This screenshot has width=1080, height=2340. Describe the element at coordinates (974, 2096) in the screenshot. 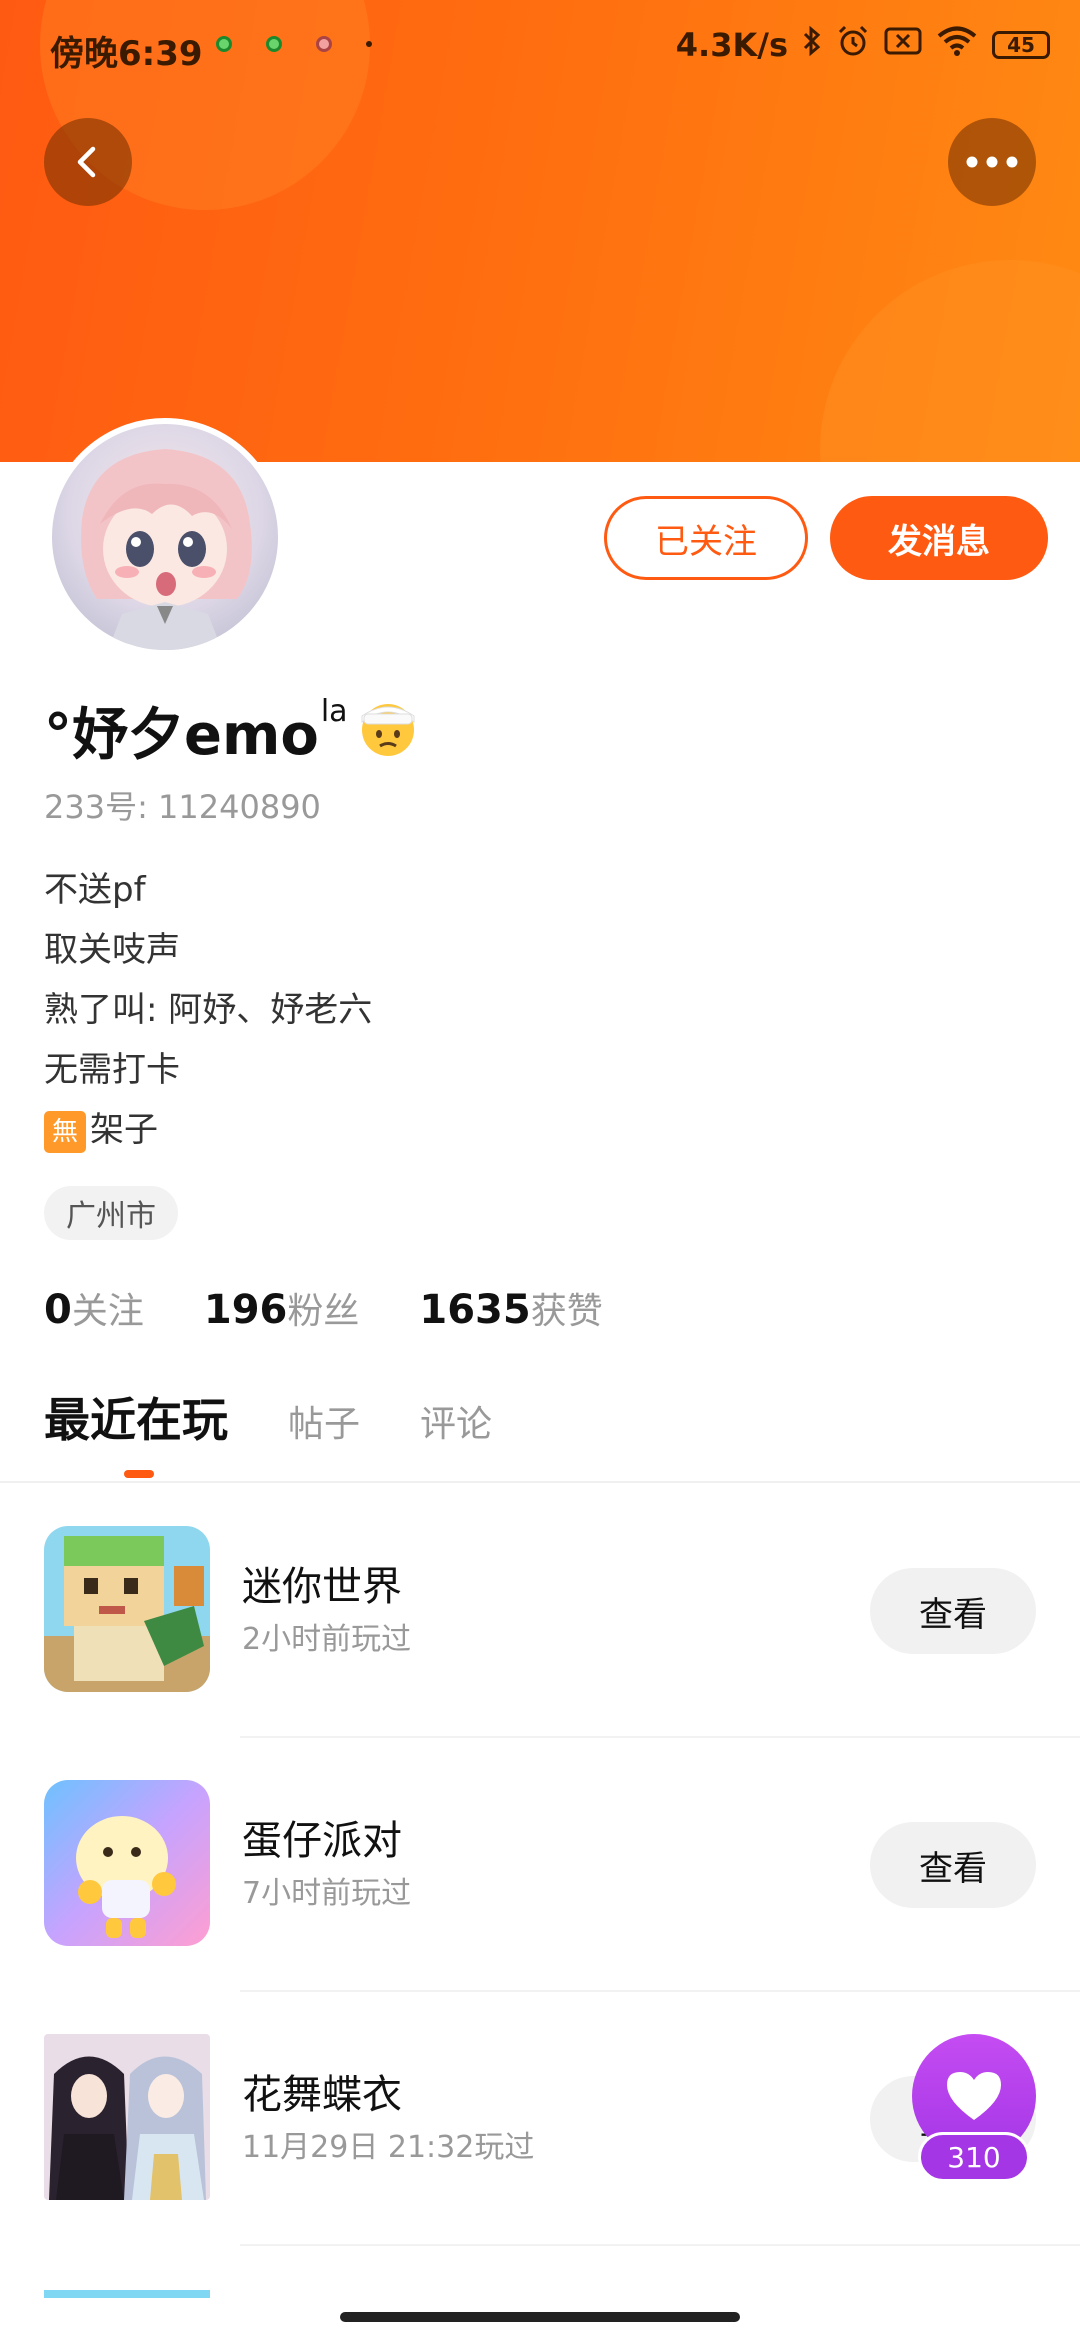

I see `heart-icon` at that location.